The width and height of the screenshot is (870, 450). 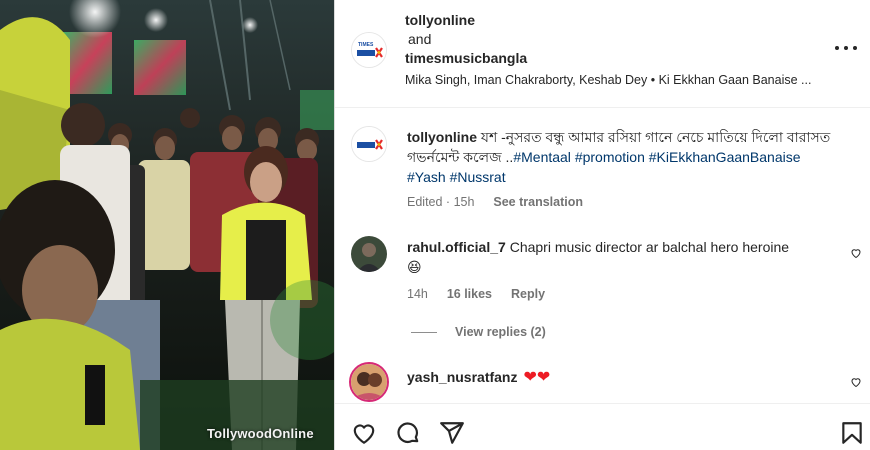 What do you see at coordinates (420, 39) in the screenshot?
I see `header-conjunction: and` at bounding box center [420, 39].